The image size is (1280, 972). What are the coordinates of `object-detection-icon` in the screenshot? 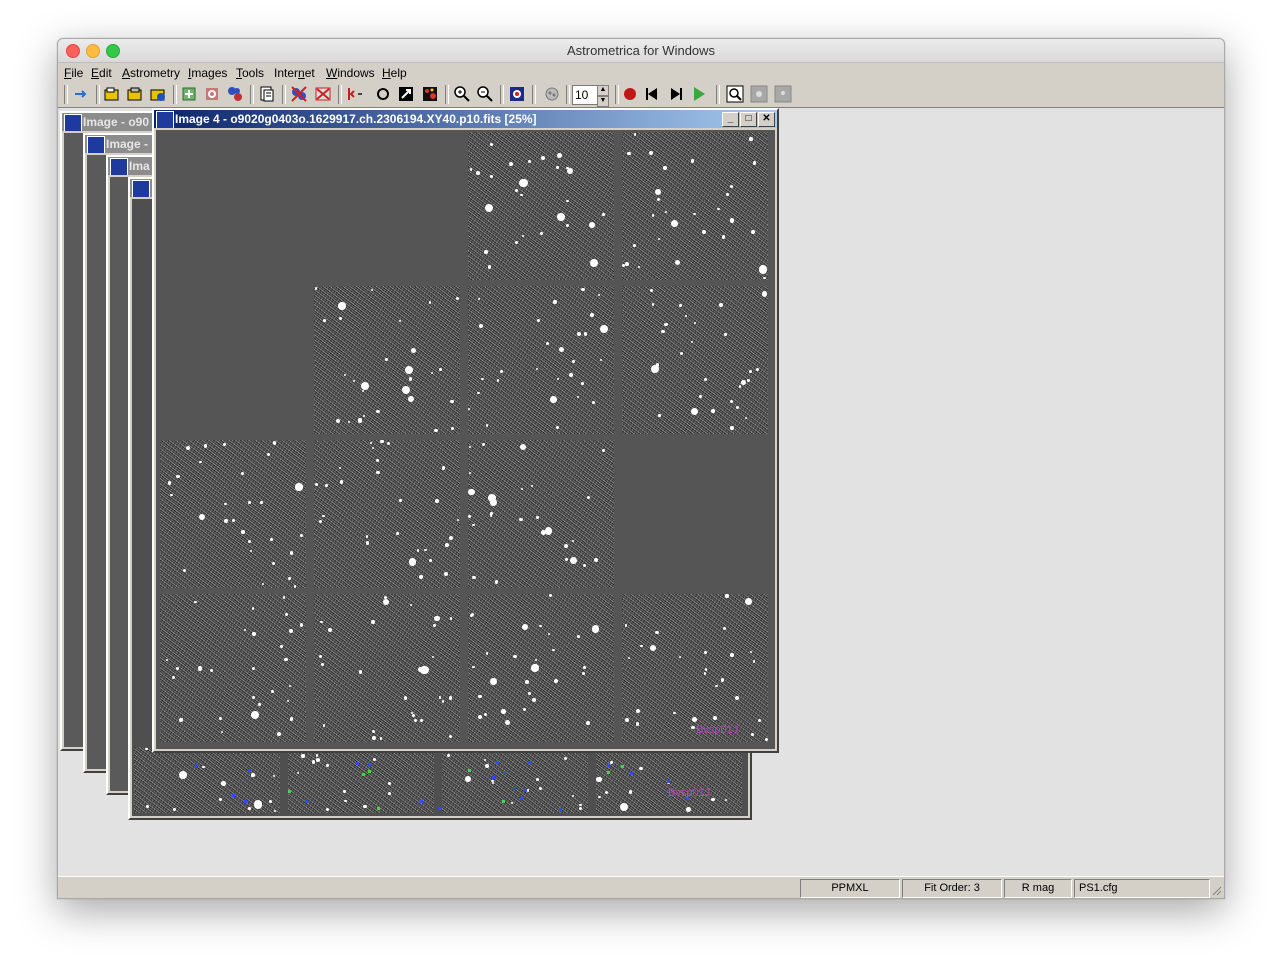 It's located at (552, 94).